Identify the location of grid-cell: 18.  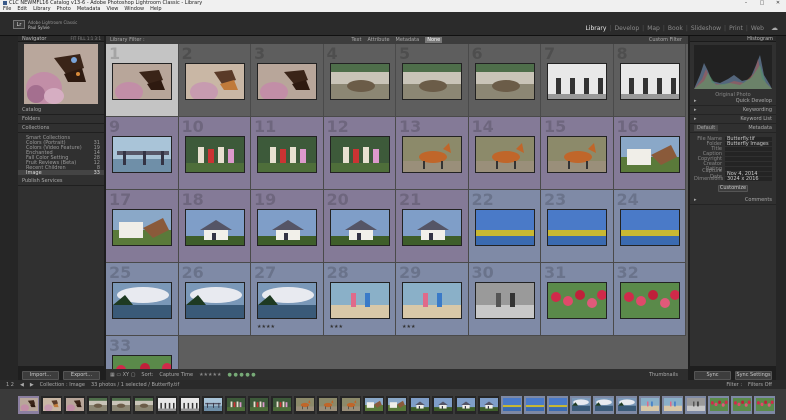
(214, 226).